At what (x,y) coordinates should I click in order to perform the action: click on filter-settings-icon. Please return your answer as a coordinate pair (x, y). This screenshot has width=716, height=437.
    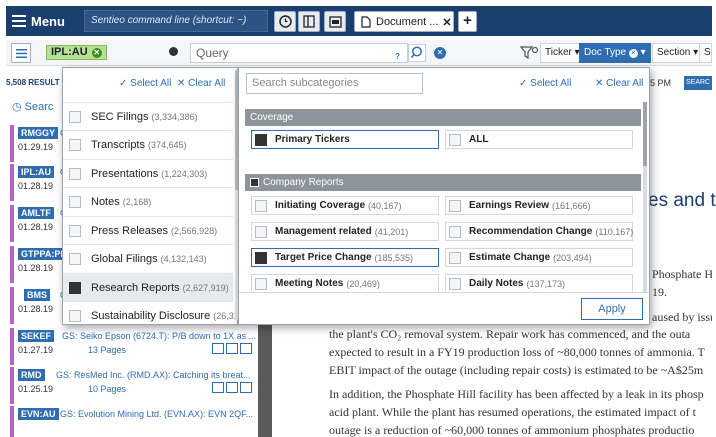
    Looking at the image, I should click on (530, 53).